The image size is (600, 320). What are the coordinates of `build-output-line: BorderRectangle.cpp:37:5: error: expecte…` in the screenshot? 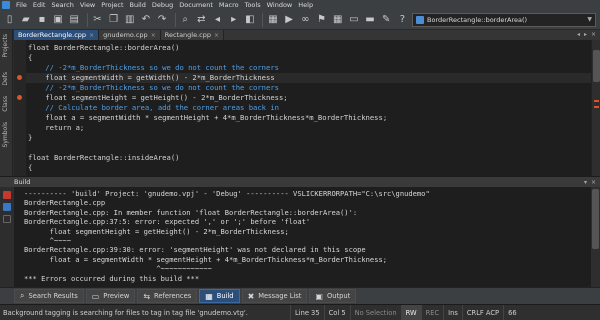 It's located at (167, 221).